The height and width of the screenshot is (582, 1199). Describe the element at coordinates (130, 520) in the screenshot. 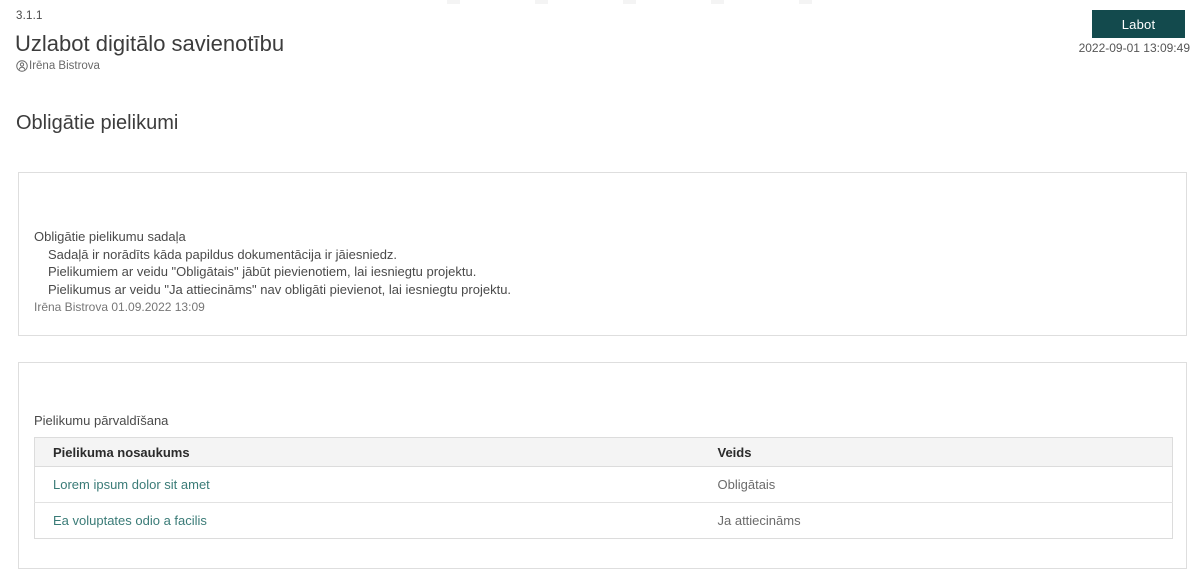

I see `attachment-link: Ea voluptates odio a facilis` at that location.